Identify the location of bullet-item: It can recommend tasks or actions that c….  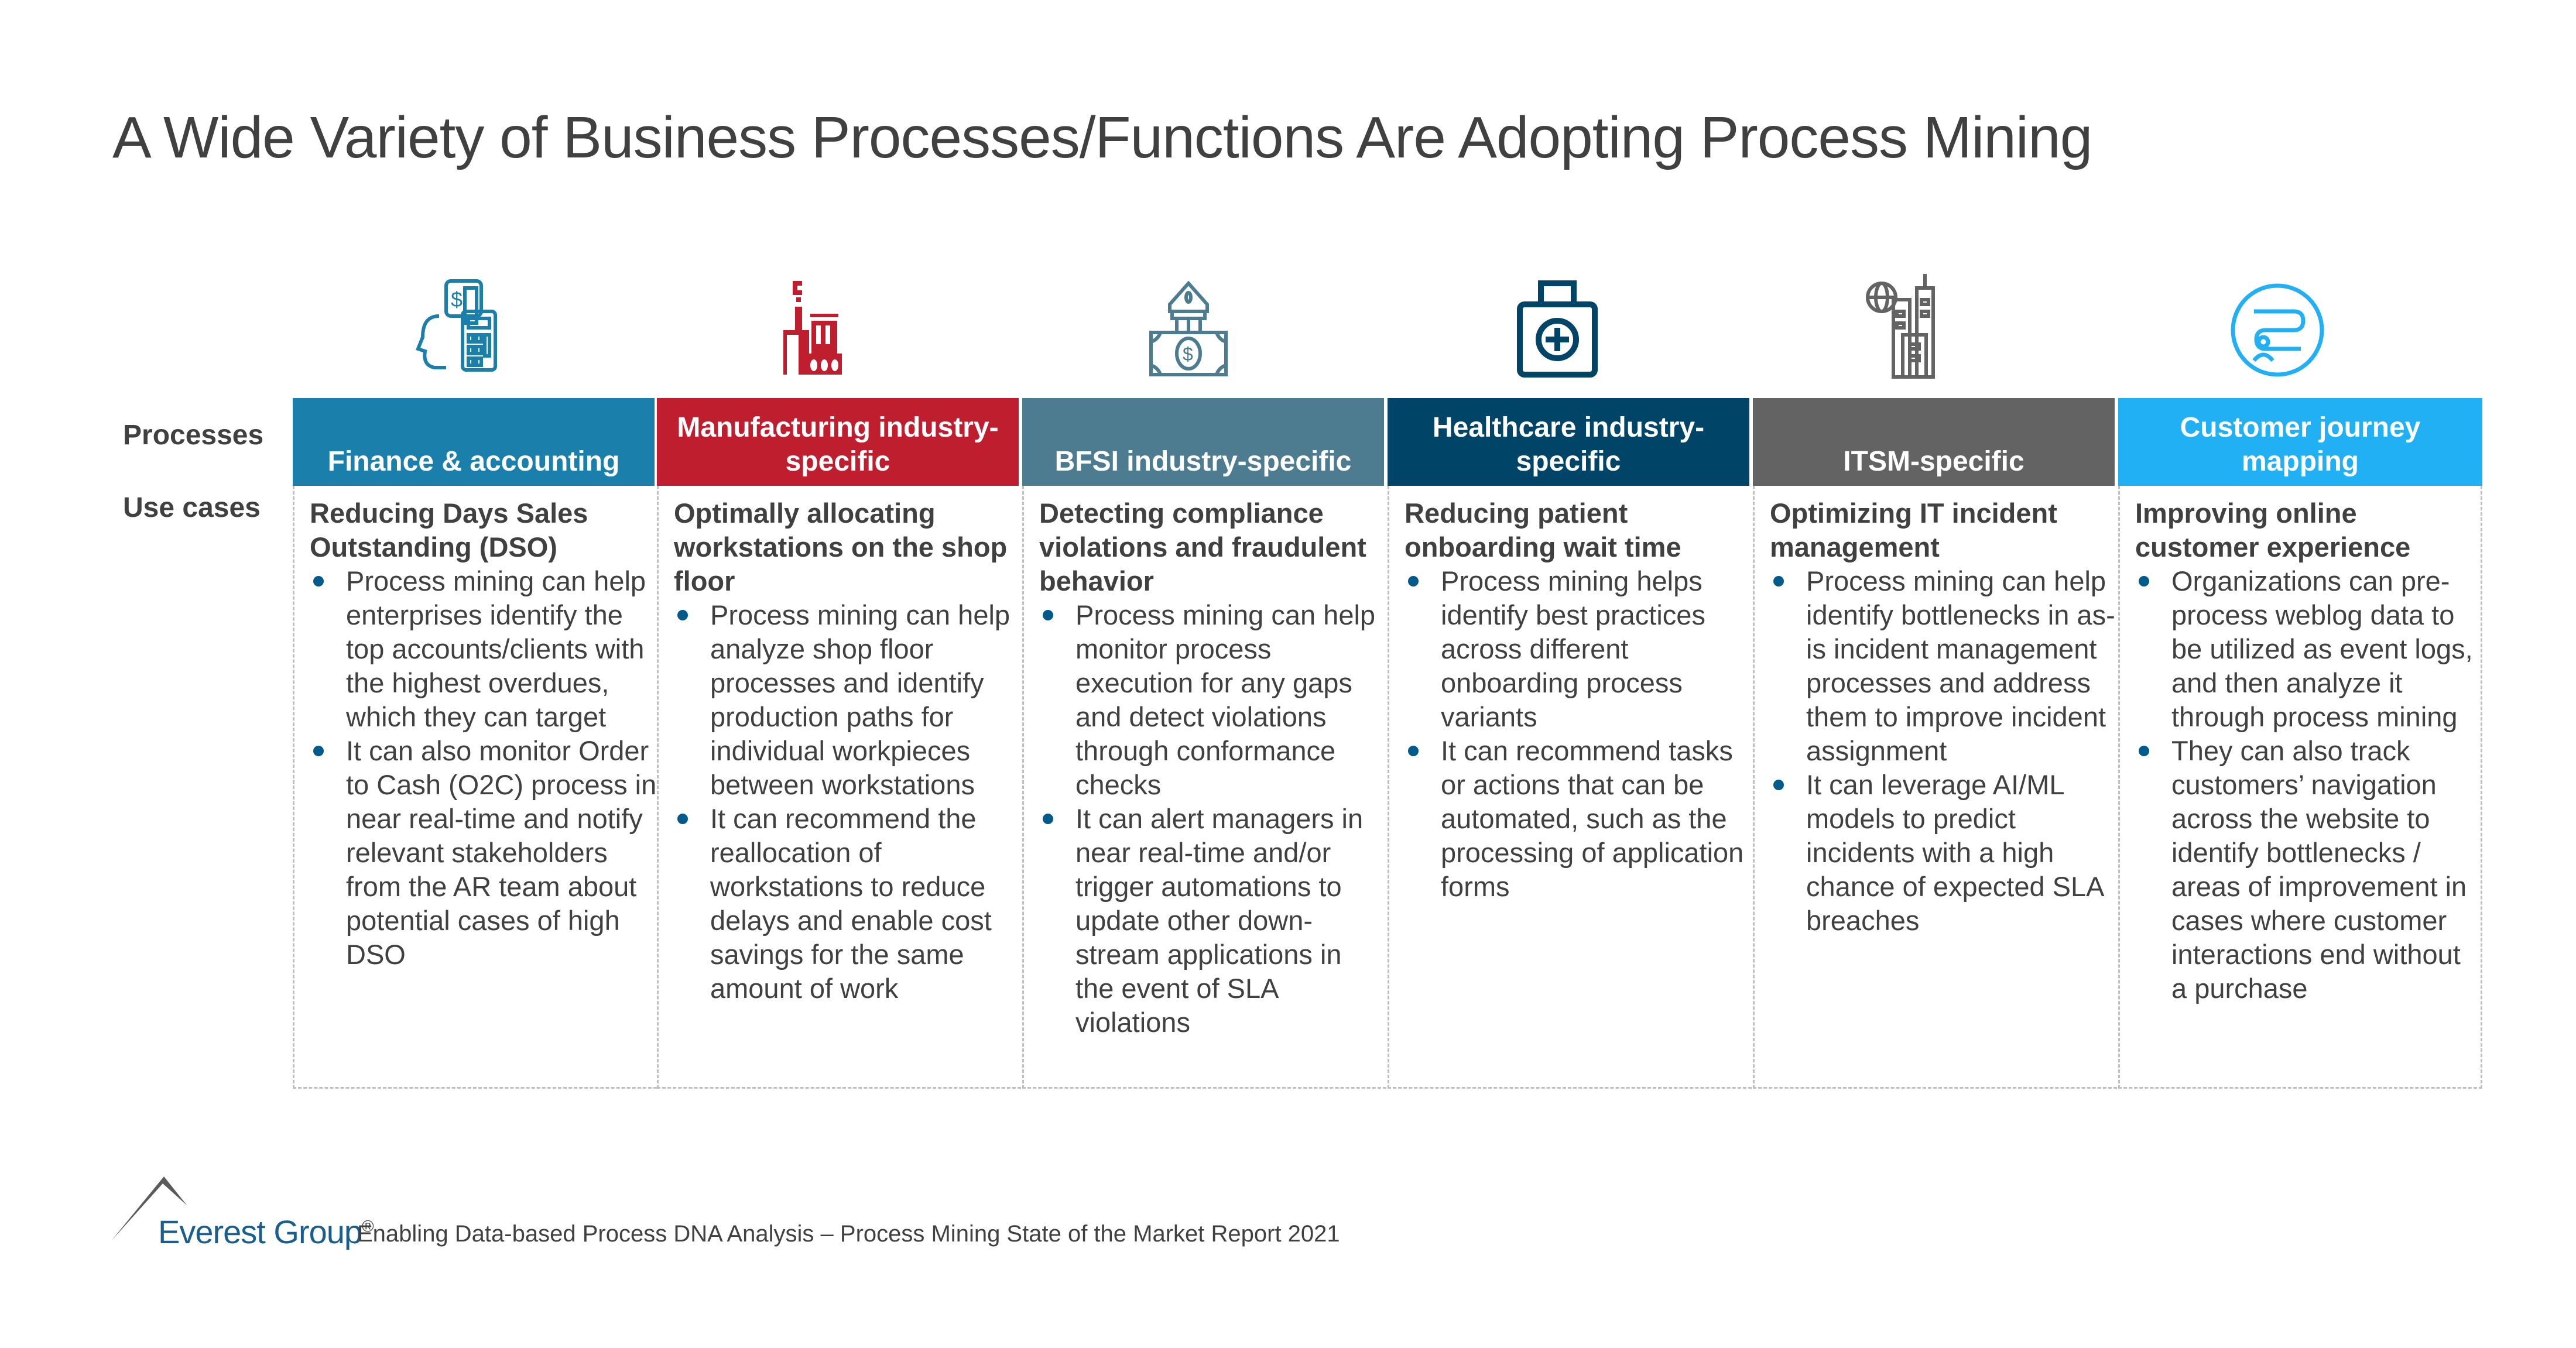
(1578, 819).